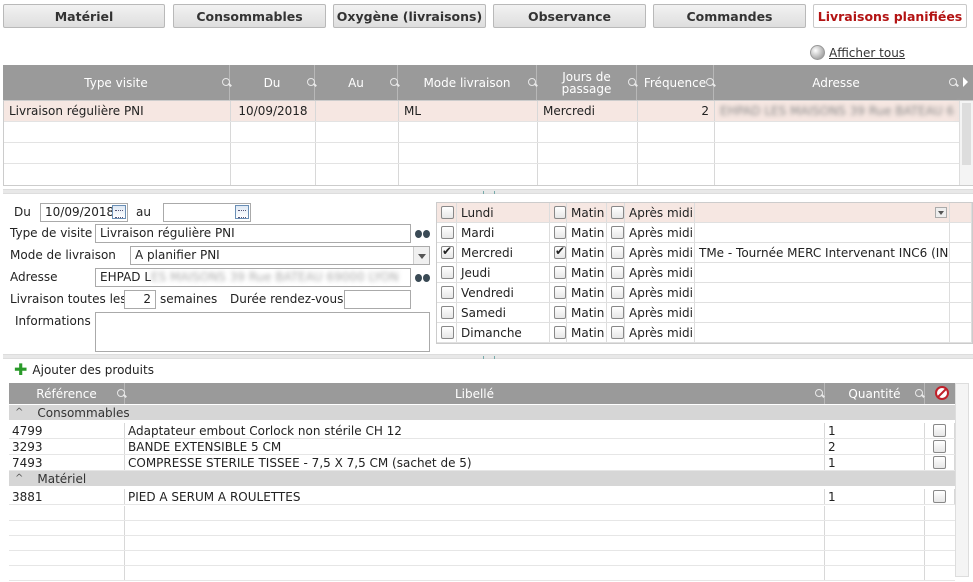 This screenshot has height=582, width=973. I want to click on adresse-hidden: ES MAISONS 39 Rue BATEAU 69000 LYON, so click(275, 277).